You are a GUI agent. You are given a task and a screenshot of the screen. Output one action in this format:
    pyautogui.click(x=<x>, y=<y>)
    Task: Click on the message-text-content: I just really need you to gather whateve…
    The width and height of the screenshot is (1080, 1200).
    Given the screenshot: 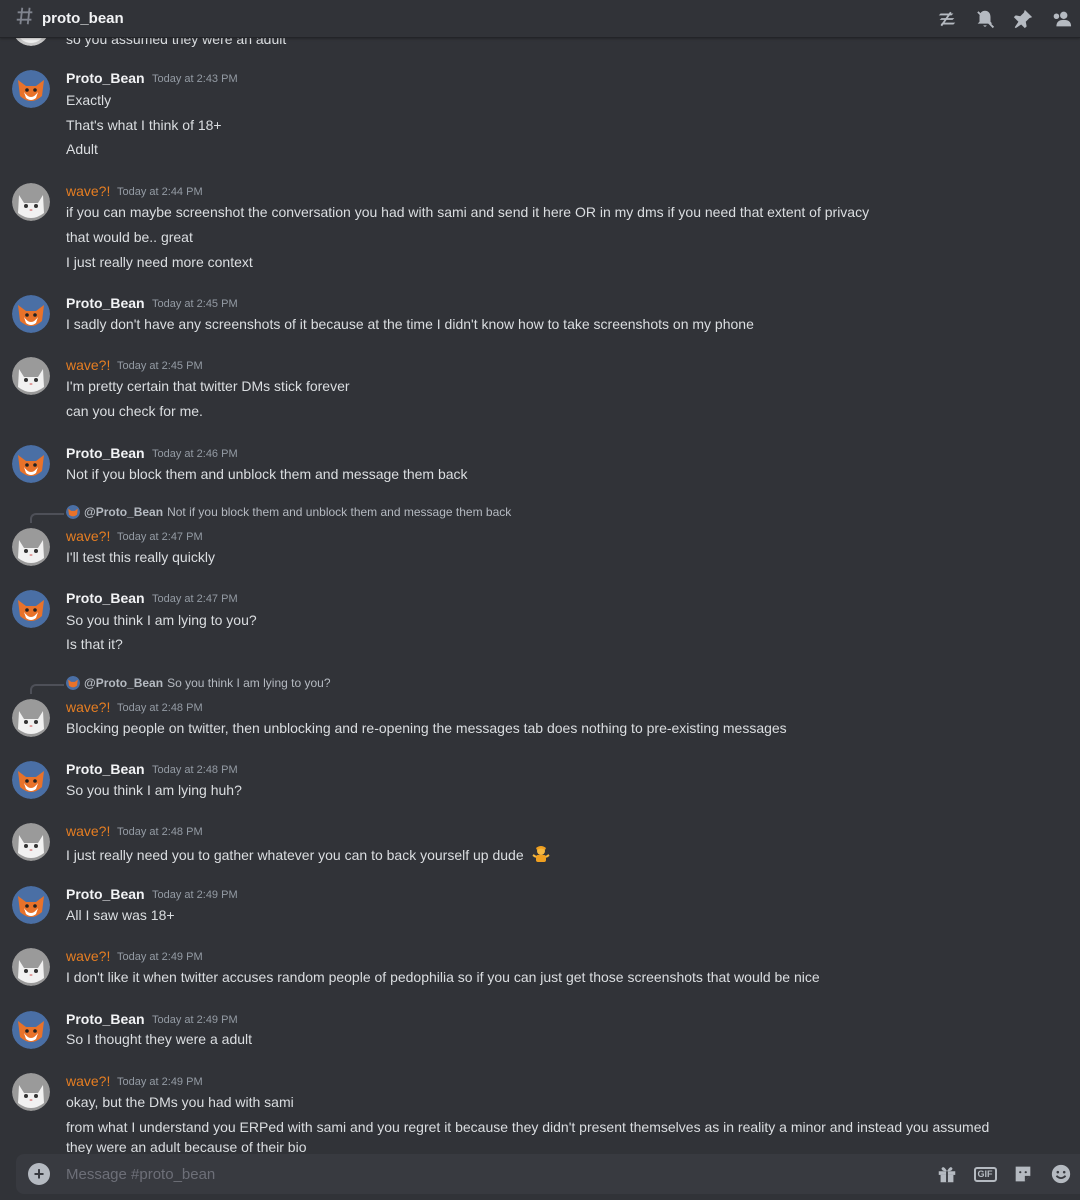 What is the action you would take?
    pyautogui.click(x=295, y=855)
    